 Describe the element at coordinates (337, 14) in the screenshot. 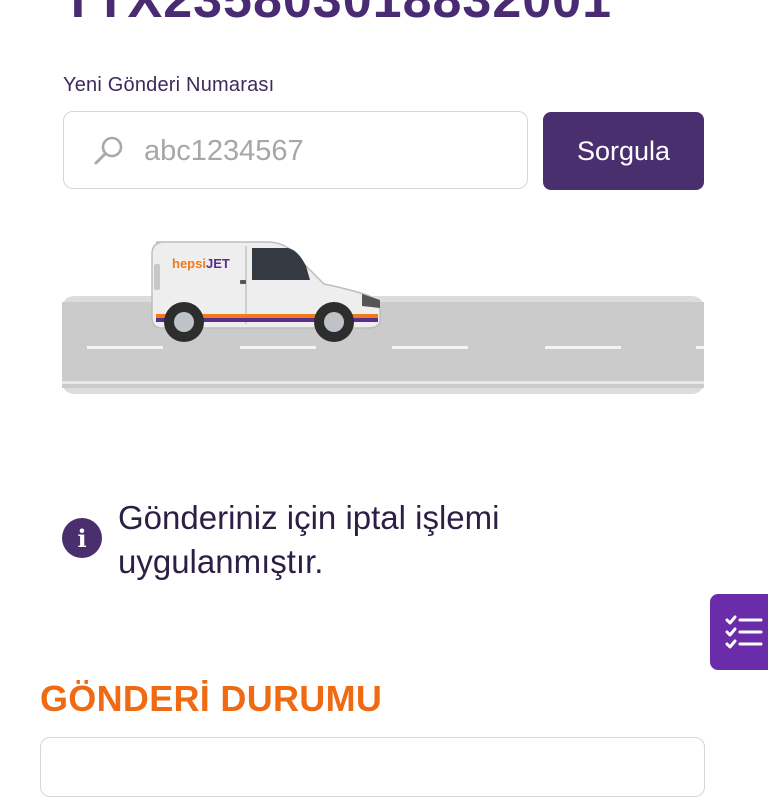

I see `tracking-number: TTX2358030188320​01` at that location.